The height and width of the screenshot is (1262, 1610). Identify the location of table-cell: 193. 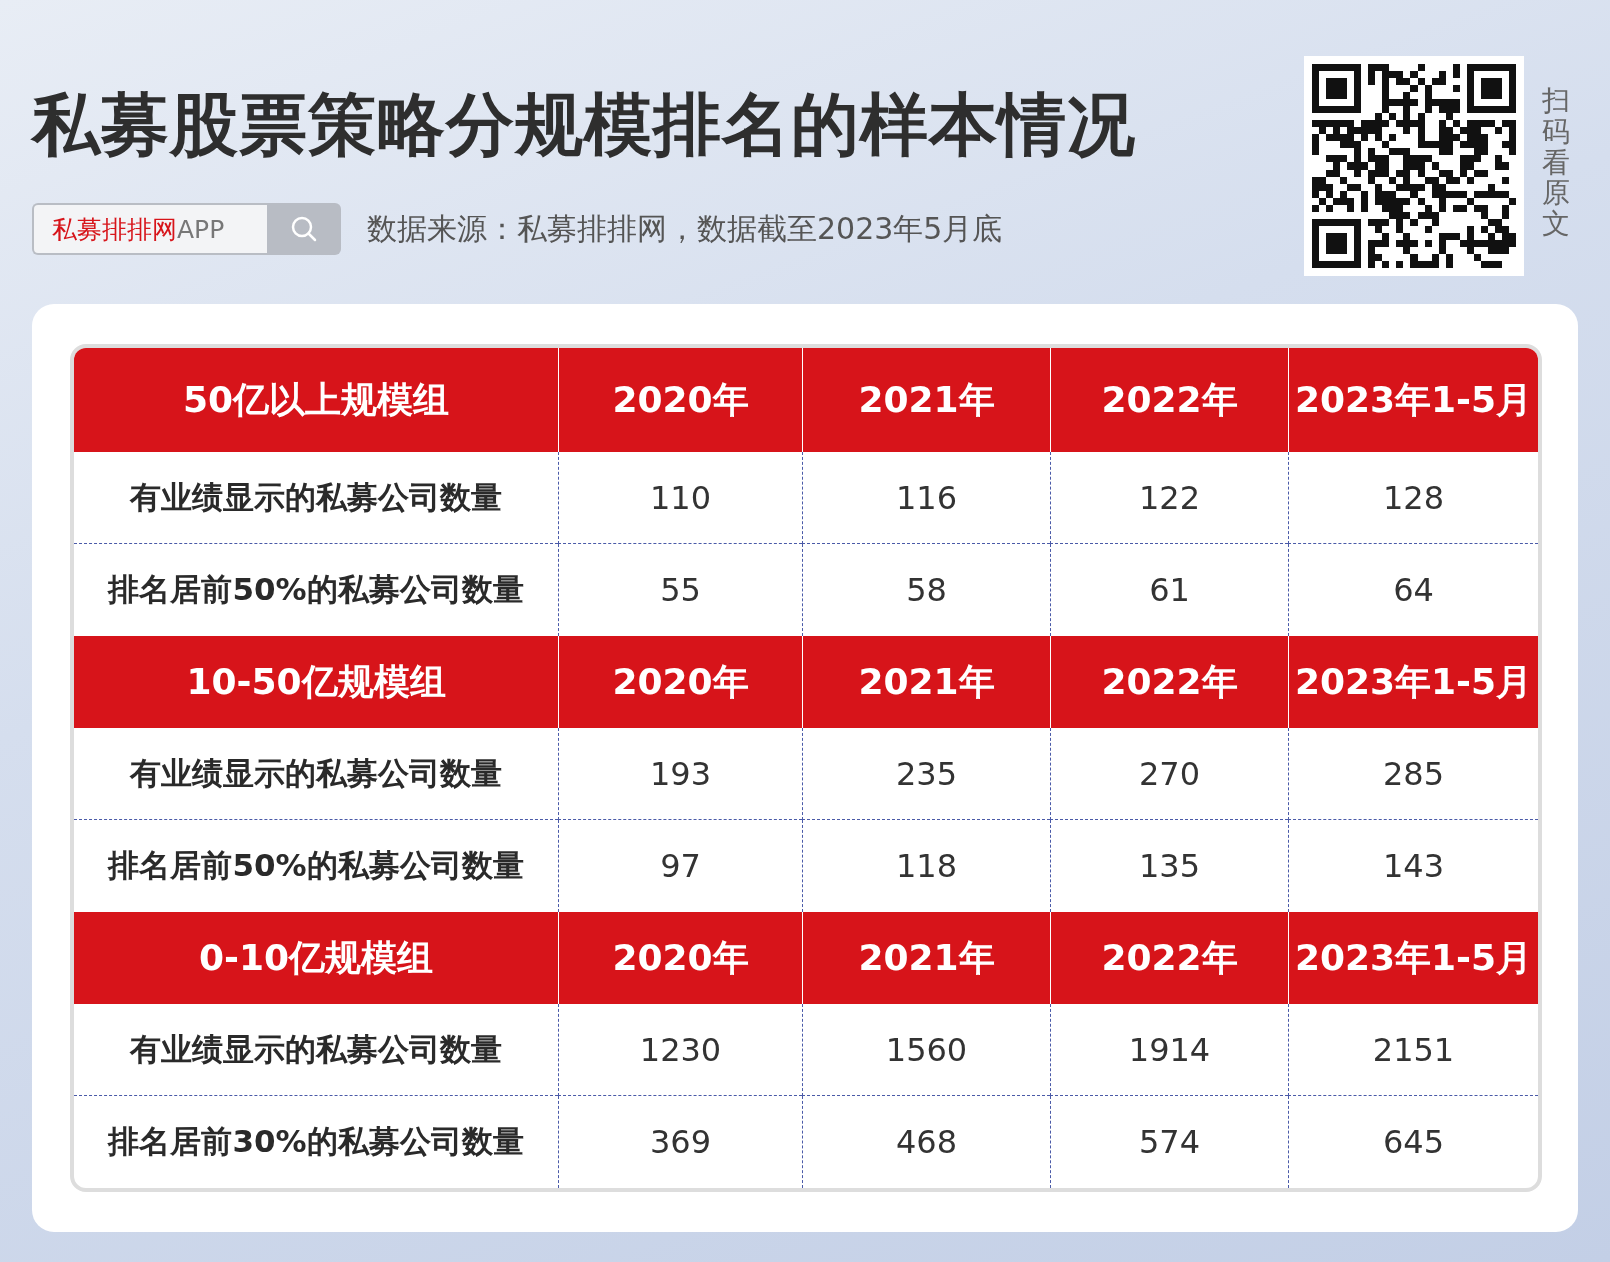
(680, 774).